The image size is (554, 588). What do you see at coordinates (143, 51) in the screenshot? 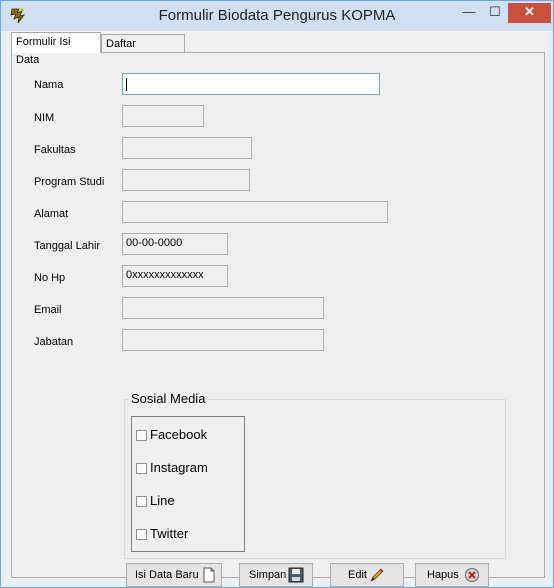
I see `tab-daftar-pengurus: Daftar Pengurus` at bounding box center [143, 51].